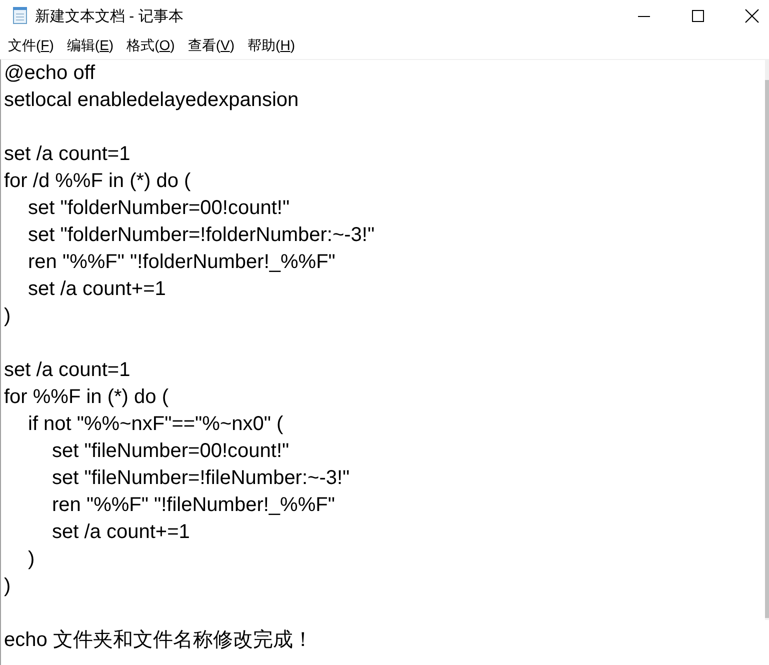 This screenshot has width=769, height=665. Describe the element at coordinates (97, 181) in the screenshot. I see `code-line: for /d %%F in (*) do (` at that location.